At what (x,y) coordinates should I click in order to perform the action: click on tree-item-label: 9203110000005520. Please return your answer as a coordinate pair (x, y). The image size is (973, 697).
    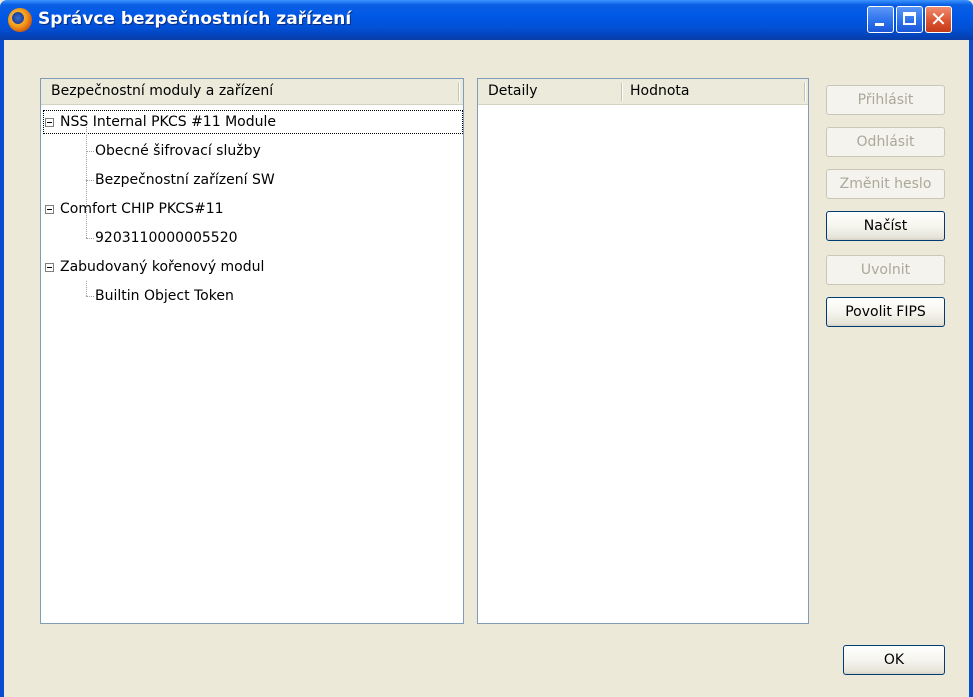
    Looking at the image, I should click on (166, 238).